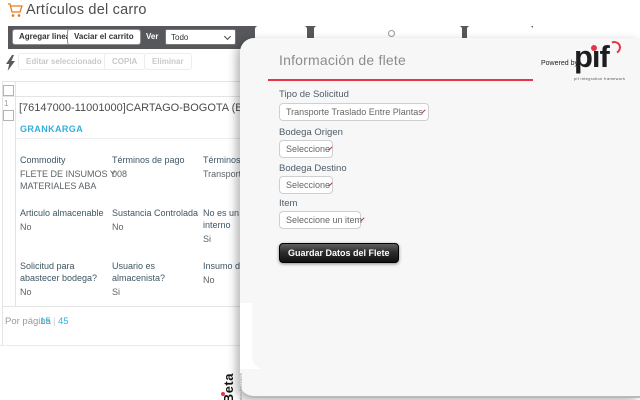 The height and width of the screenshot is (400, 640). What do you see at coordinates (322, 220) in the screenshot?
I see `item-select: Seleccione un item` at bounding box center [322, 220].